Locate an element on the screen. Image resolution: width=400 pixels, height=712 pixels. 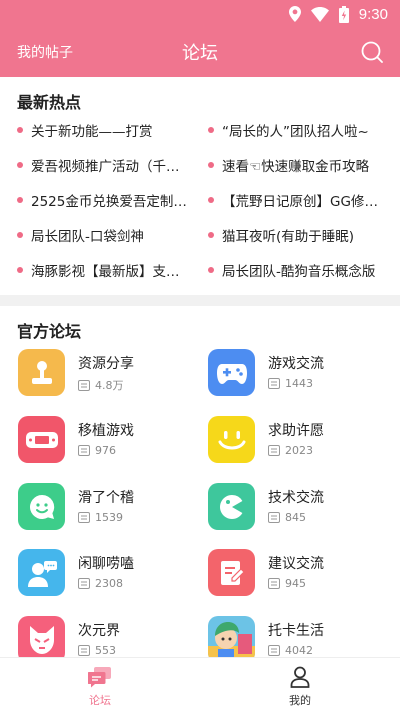
forum-card-games: 游戏交流 1443 is located at coordinates (298, 374).